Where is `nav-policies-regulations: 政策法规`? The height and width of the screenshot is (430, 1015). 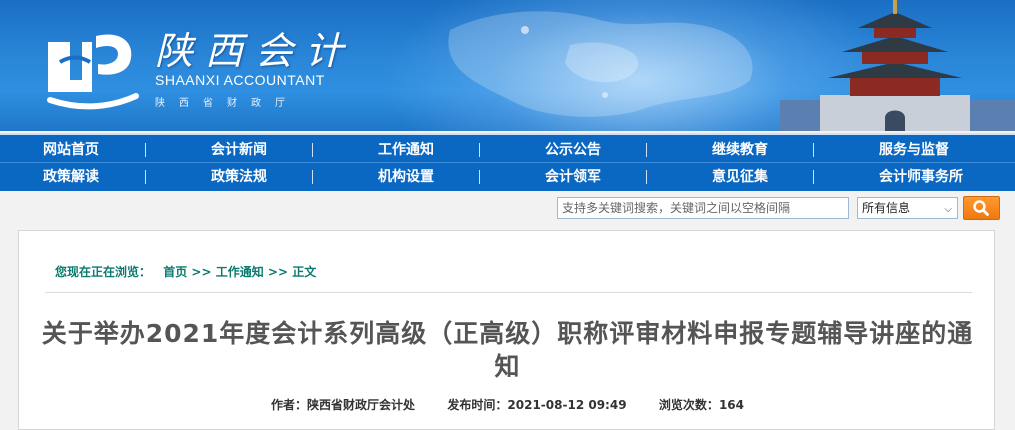
nav-policies-regulations: 政策法规 is located at coordinates (239, 177).